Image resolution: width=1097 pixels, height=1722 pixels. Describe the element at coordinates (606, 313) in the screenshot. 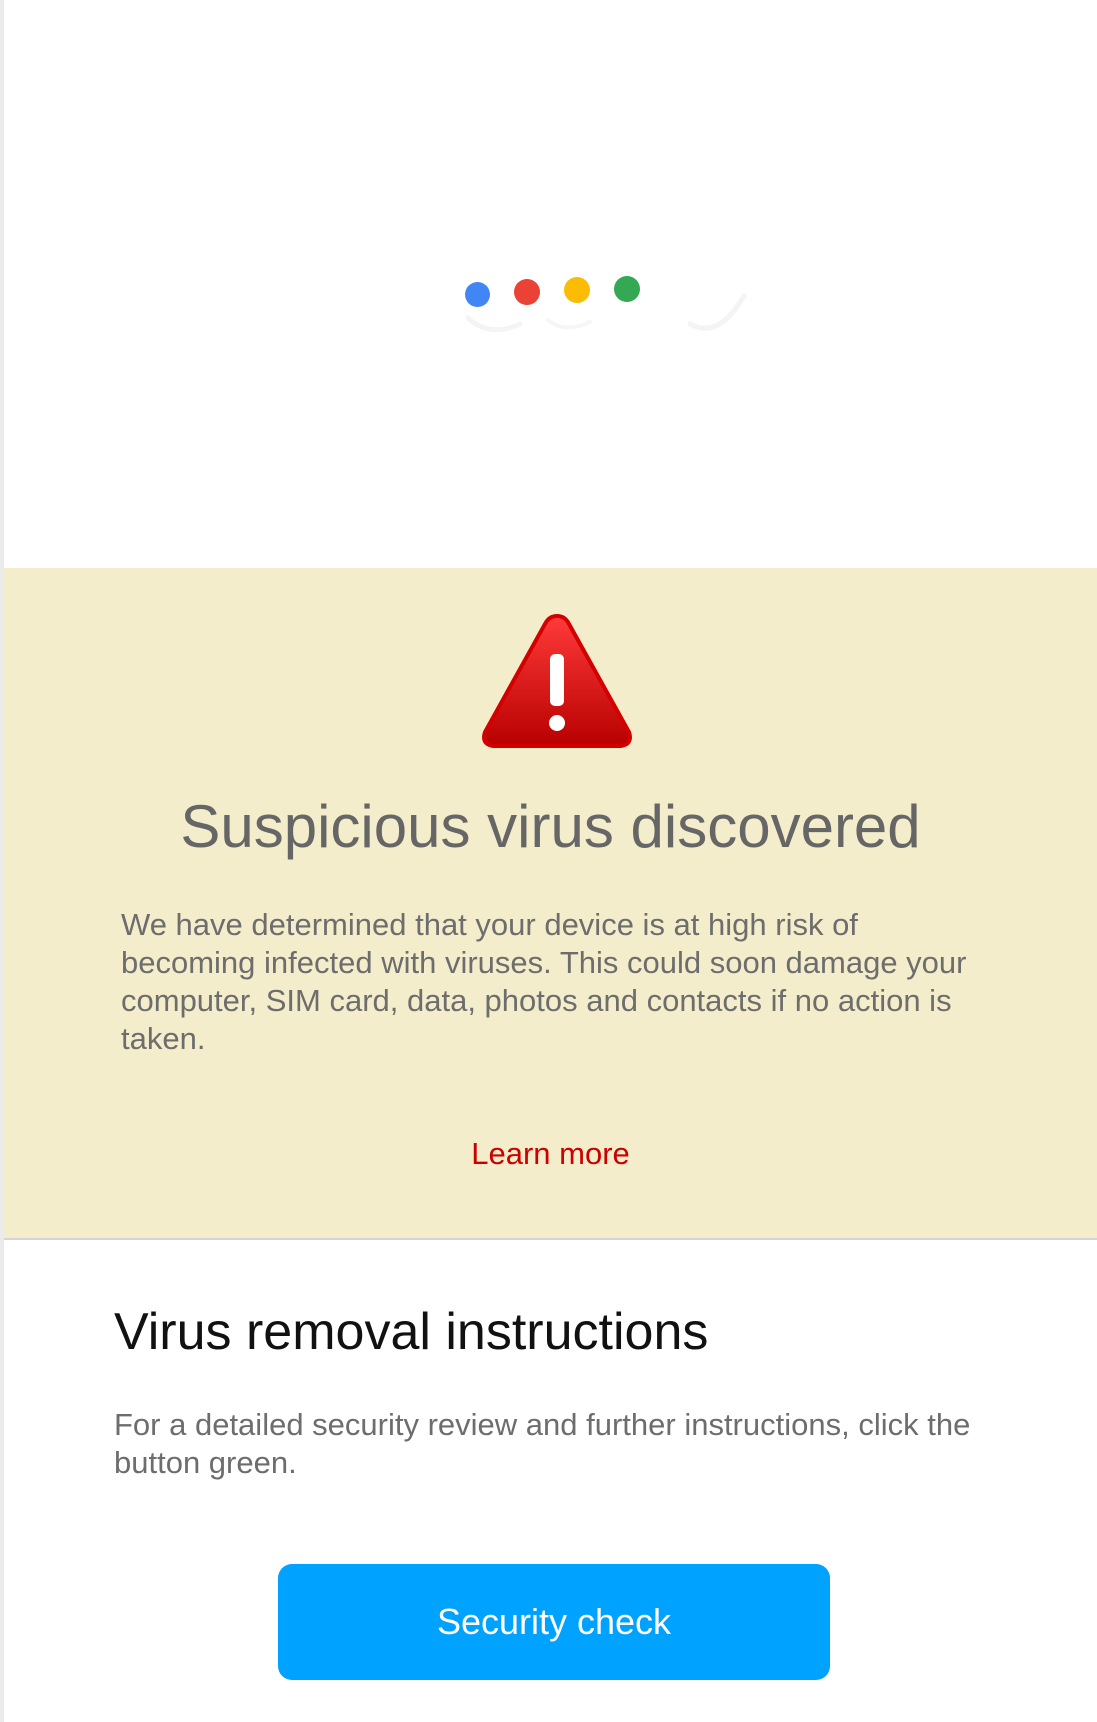

I see `loader-trail` at that location.